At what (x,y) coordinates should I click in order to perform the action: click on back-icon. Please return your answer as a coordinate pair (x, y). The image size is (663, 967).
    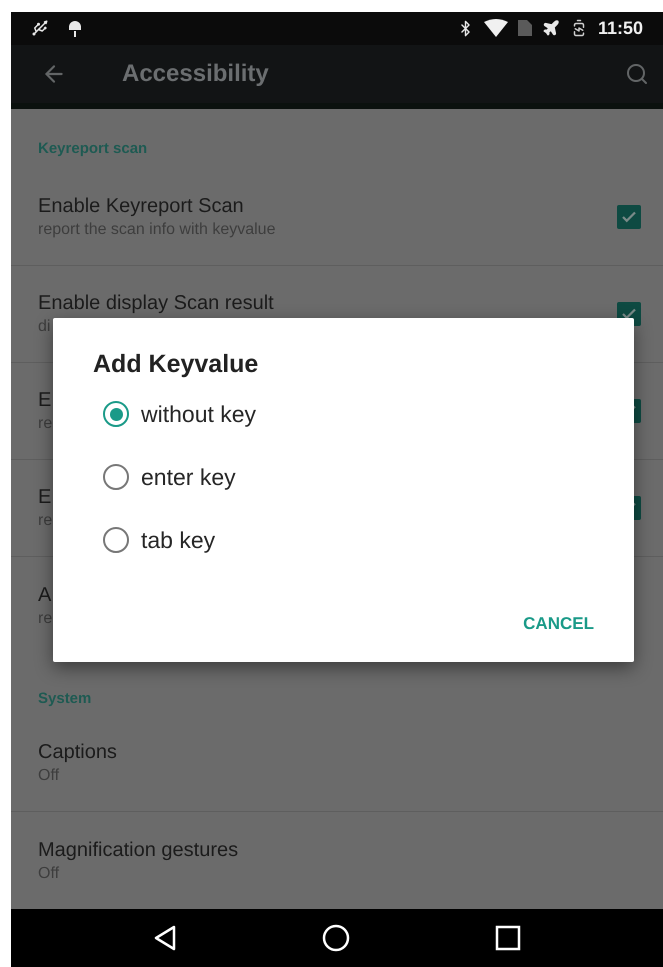
    Looking at the image, I should click on (165, 938).